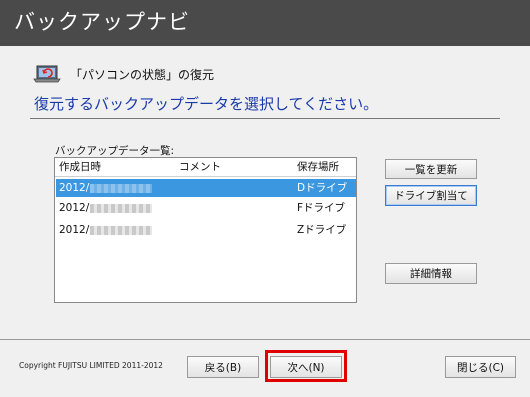 This screenshot has width=530, height=397. What do you see at coordinates (142, 74) in the screenshot?
I see `restore-heading: 「パソコンの状態」の復元` at bounding box center [142, 74].